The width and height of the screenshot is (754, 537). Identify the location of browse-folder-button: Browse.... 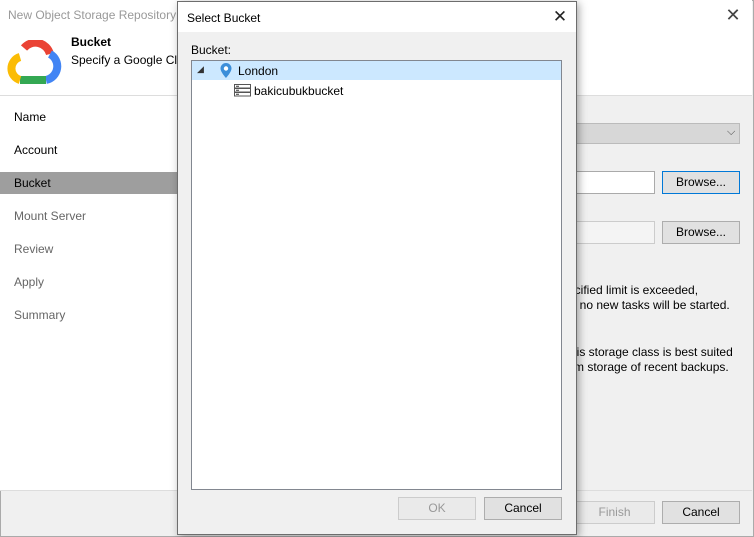
(701, 232).